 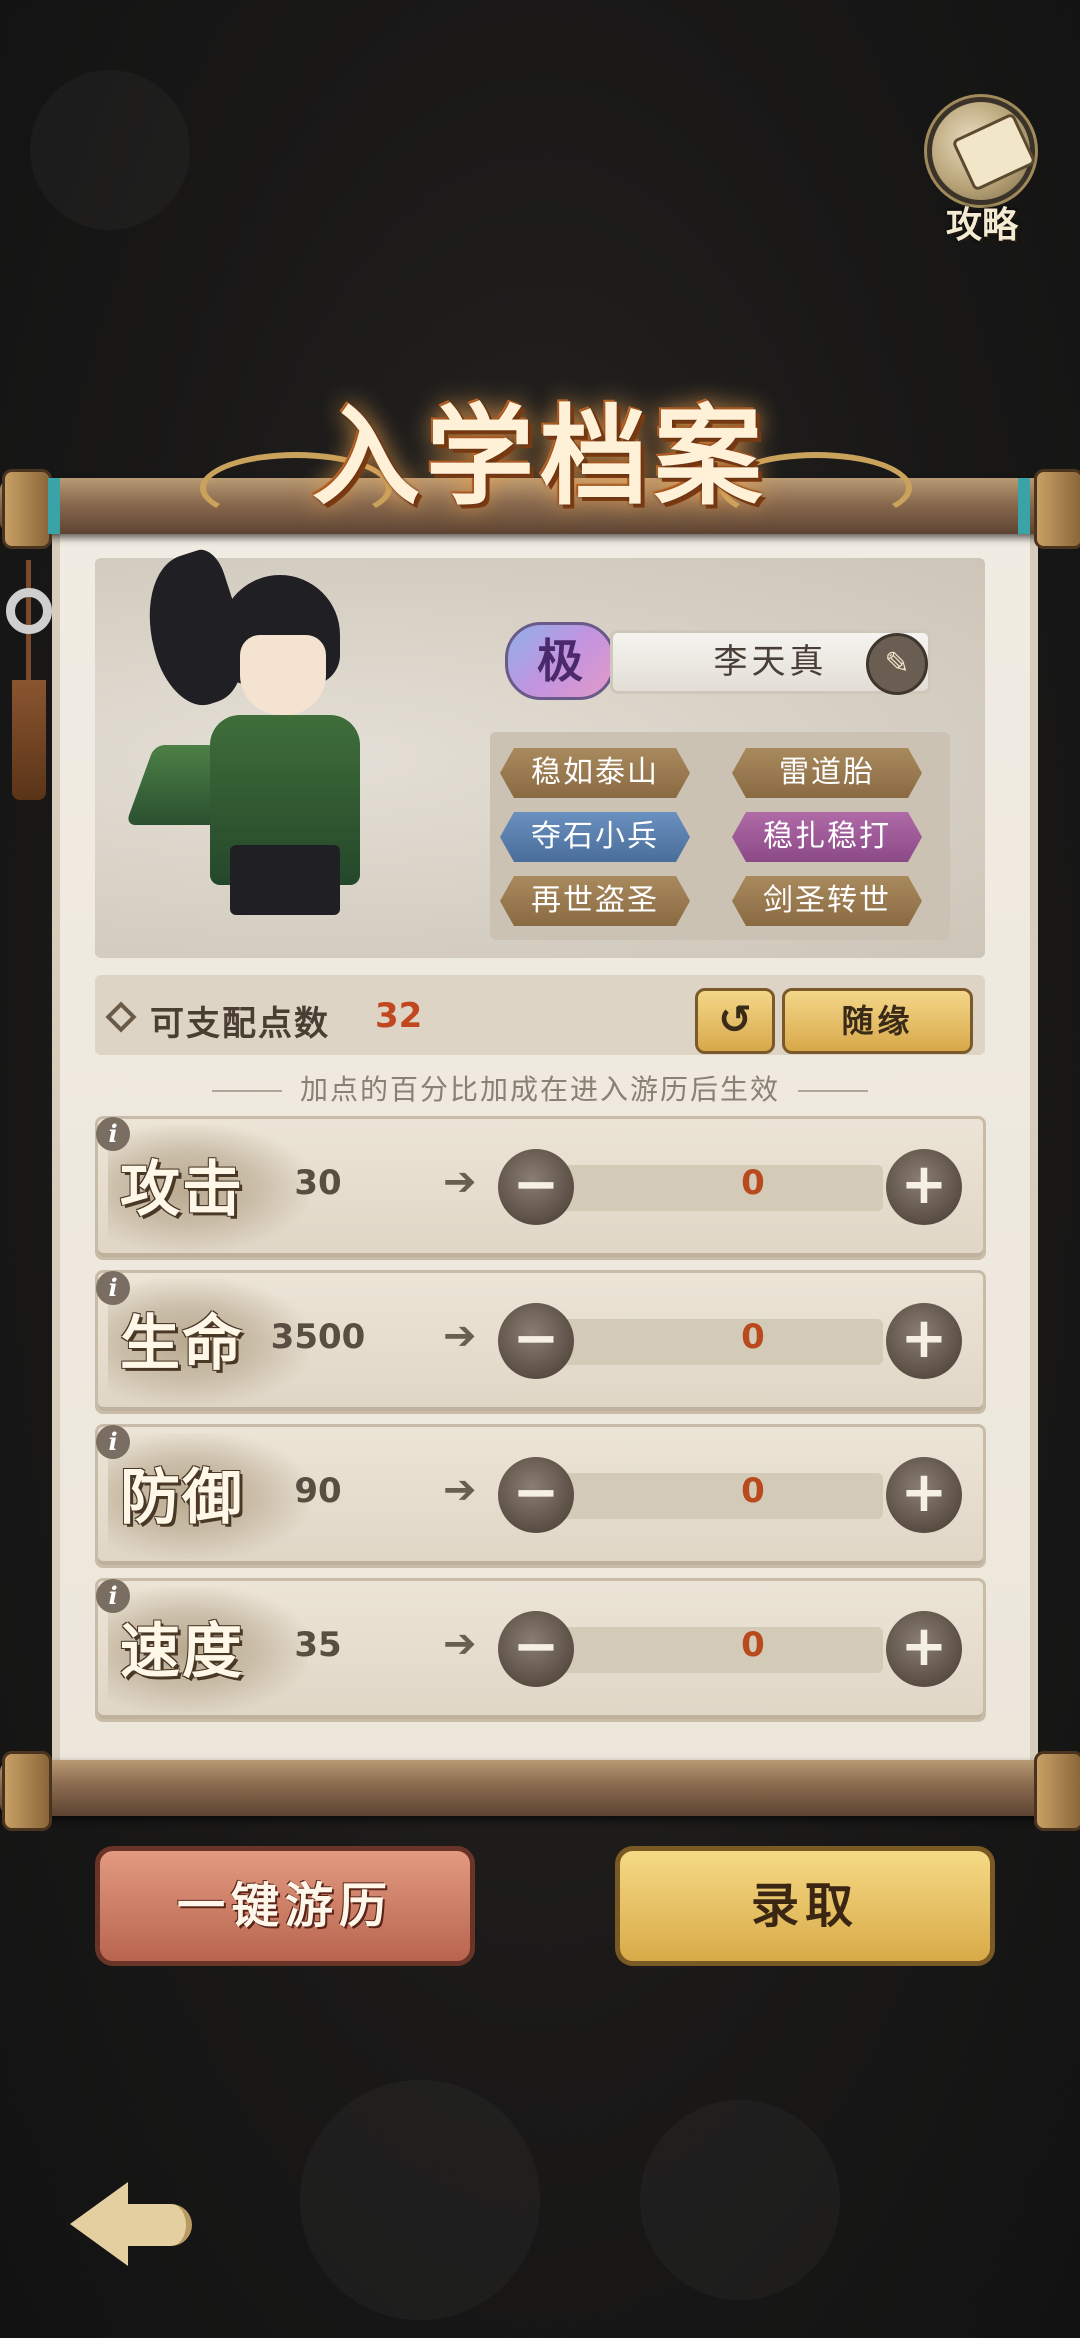 What do you see at coordinates (877, 1021) in the screenshot?
I see `random-allocate-button: 随缘` at bounding box center [877, 1021].